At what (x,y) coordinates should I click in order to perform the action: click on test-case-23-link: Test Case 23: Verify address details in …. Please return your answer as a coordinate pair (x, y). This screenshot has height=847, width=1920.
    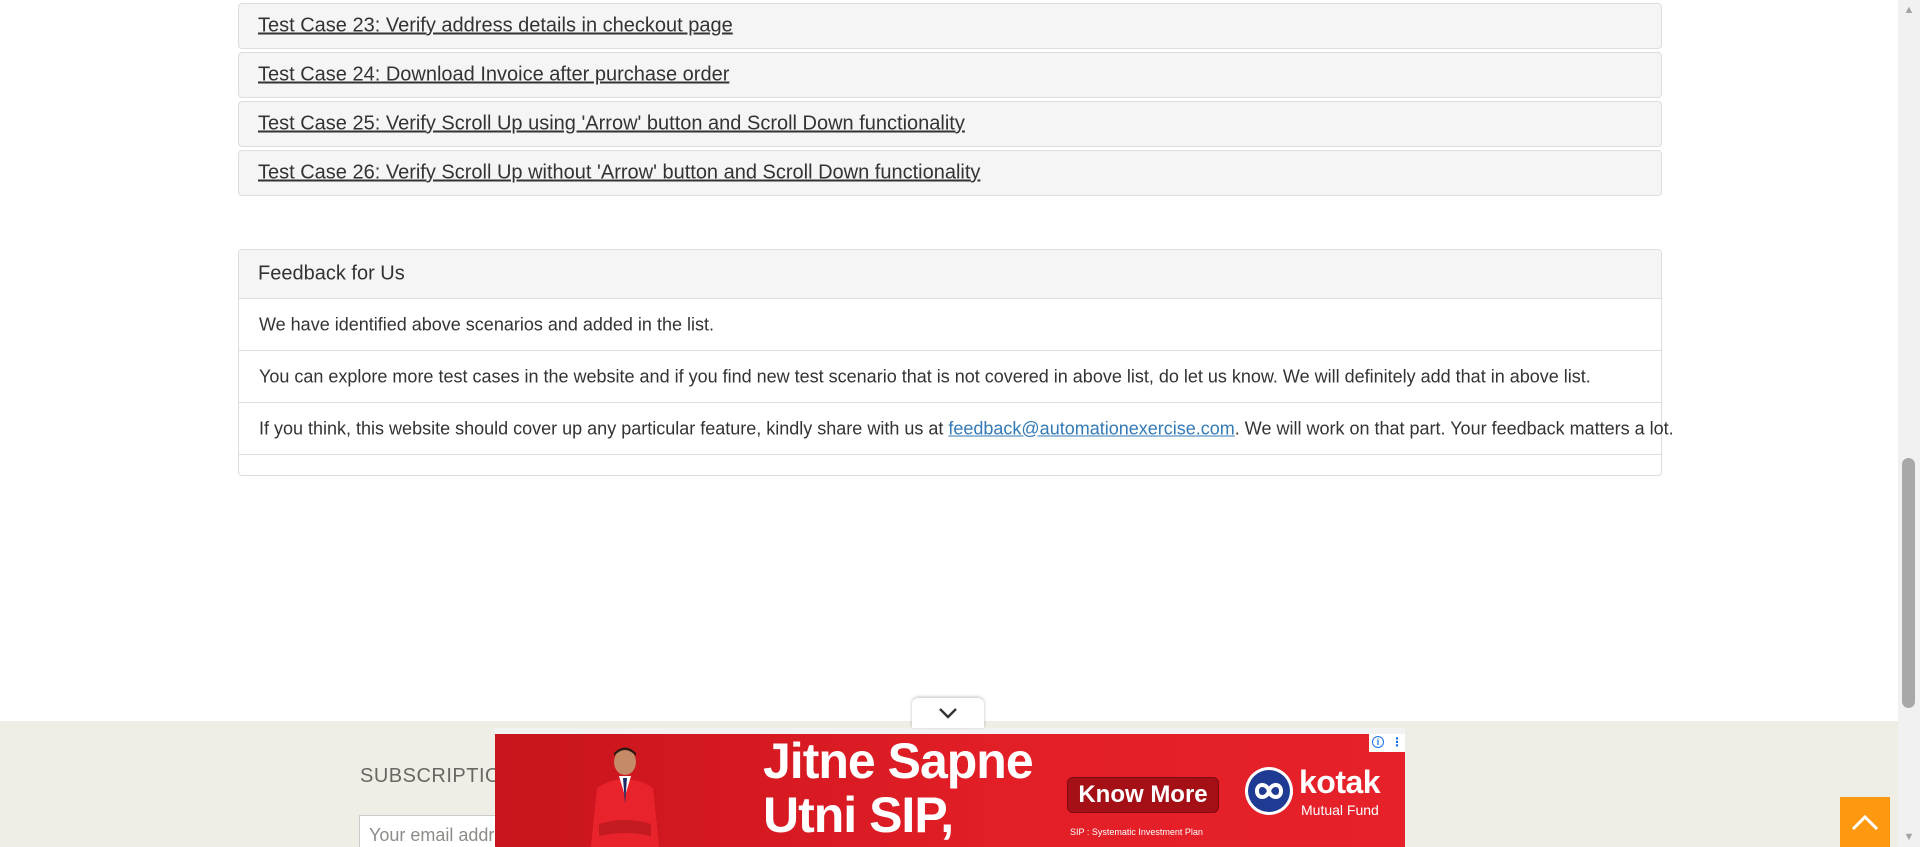
    Looking at the image, I should click on (495, 26).